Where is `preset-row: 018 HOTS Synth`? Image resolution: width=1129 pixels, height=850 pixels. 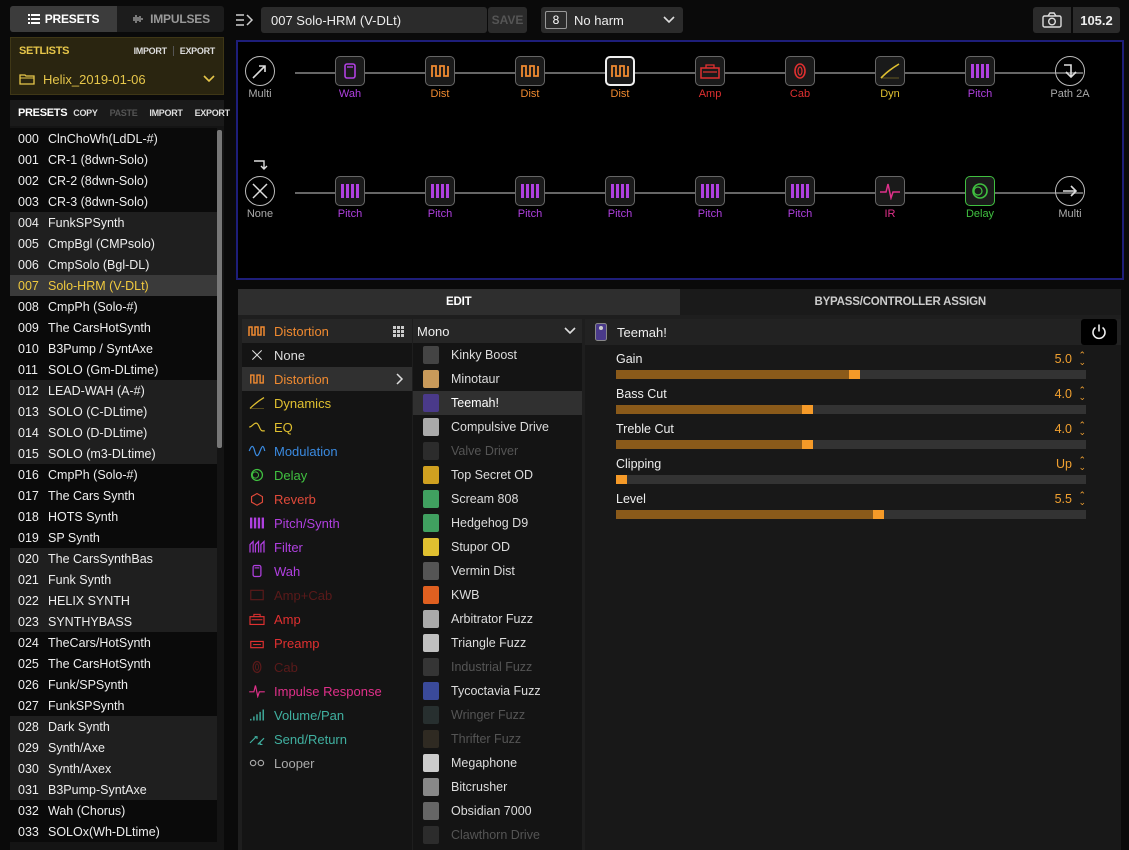 preset-row: 018 HOTS Synth is located at coordinates (113, 516).